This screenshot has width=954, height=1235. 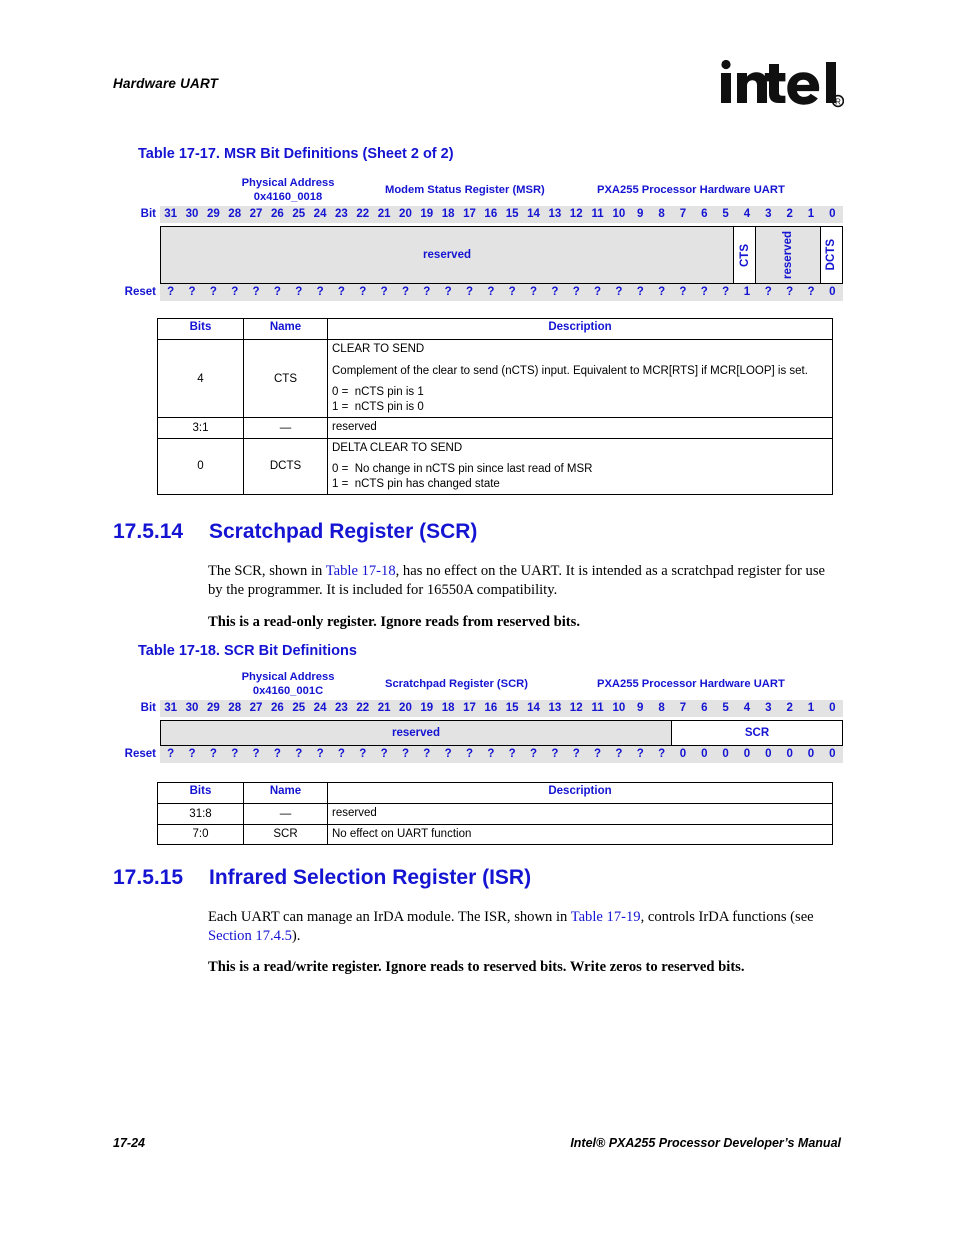 I want to click on scr-reset-15: ?, so click(x=491, y=754).